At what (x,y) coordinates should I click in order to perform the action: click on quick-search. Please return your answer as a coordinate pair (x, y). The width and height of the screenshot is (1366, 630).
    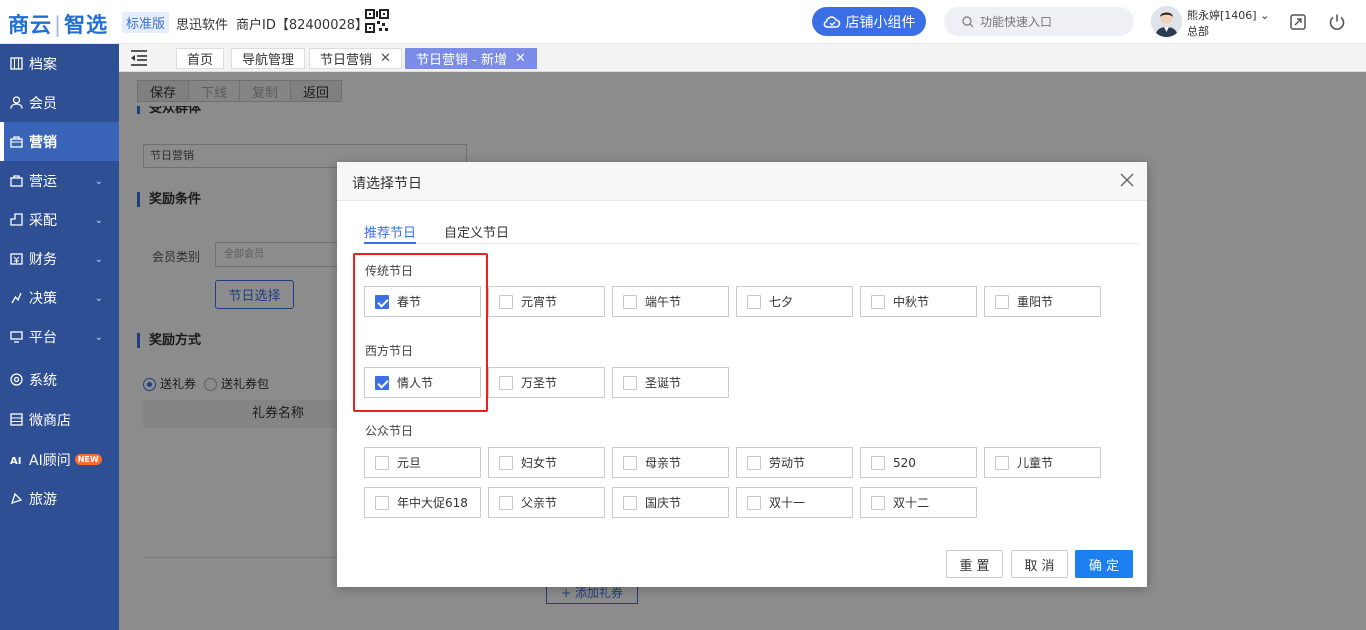
    Looking at the image, I should click on (1039, 21).